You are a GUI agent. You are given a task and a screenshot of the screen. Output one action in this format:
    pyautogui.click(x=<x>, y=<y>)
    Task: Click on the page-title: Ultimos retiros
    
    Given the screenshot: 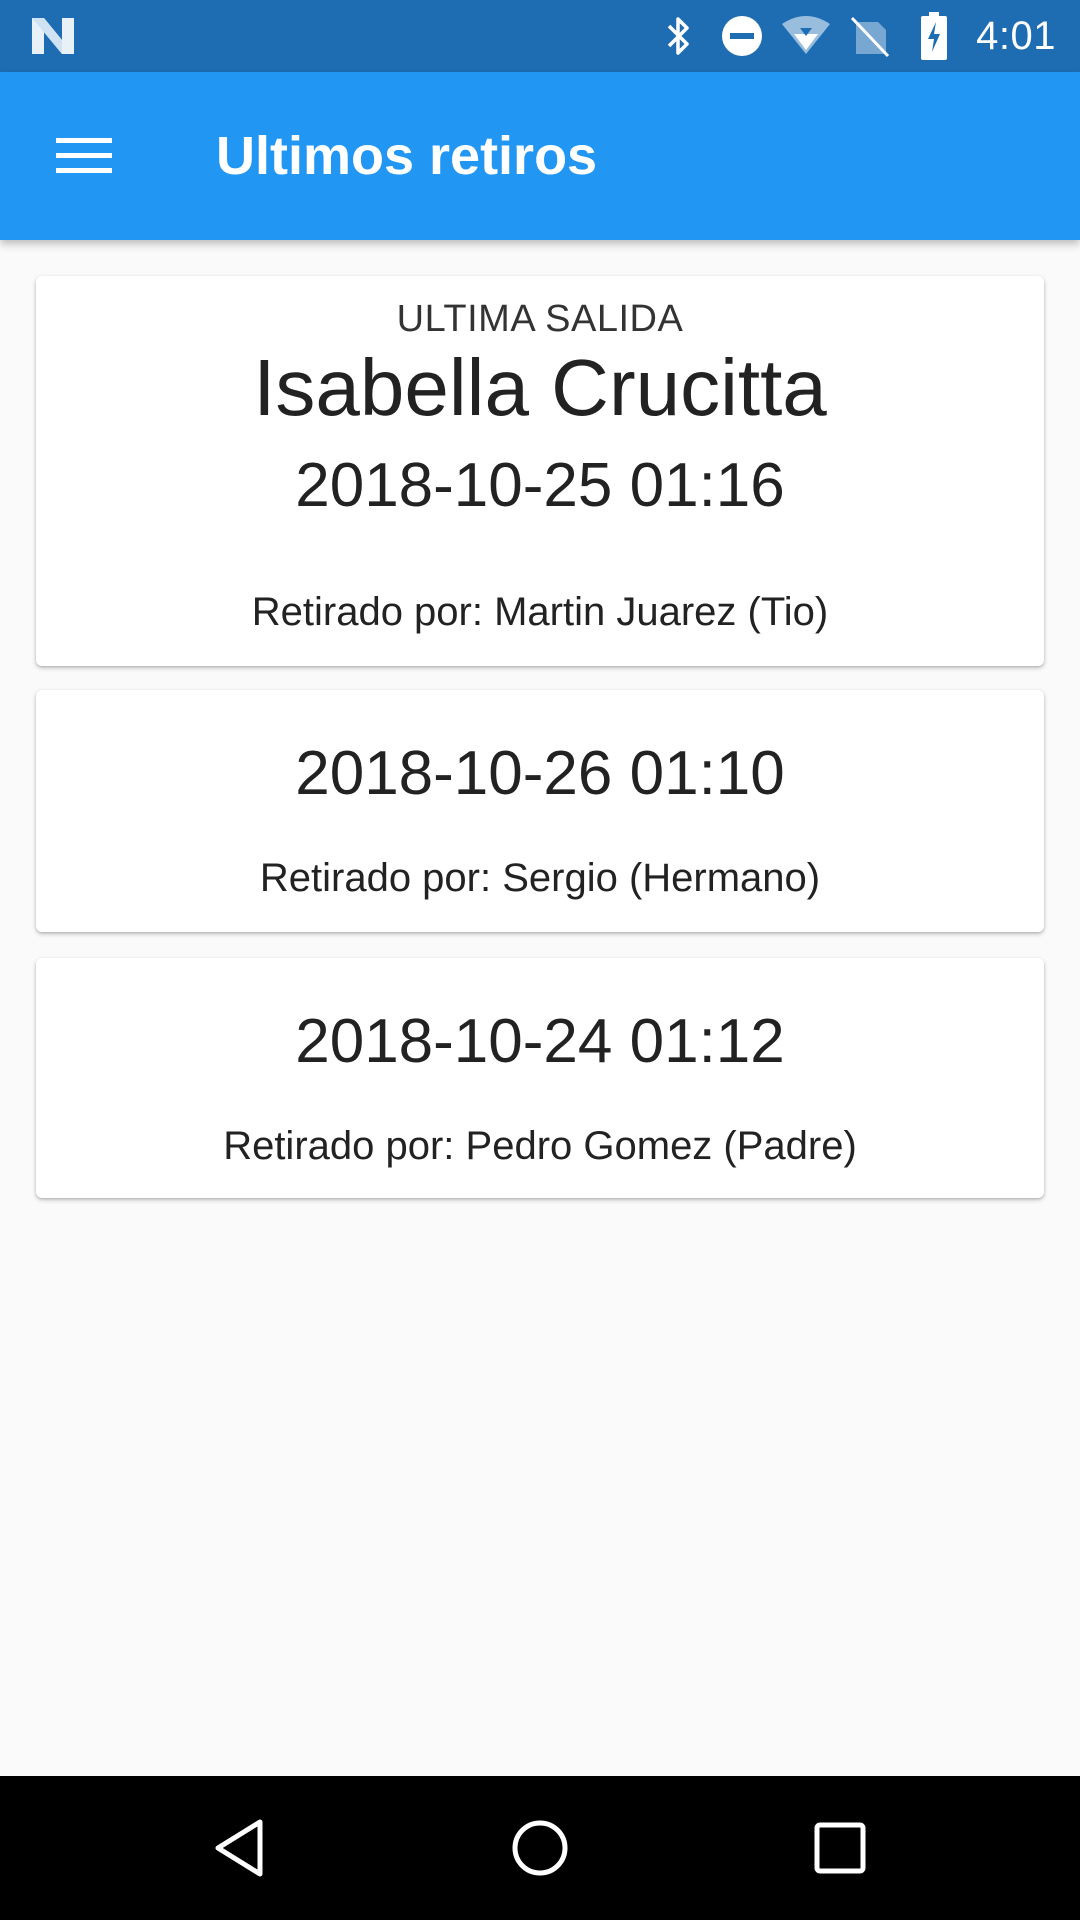 What is the action you would take?
    pyautogui.click(x=407, y=156)
    